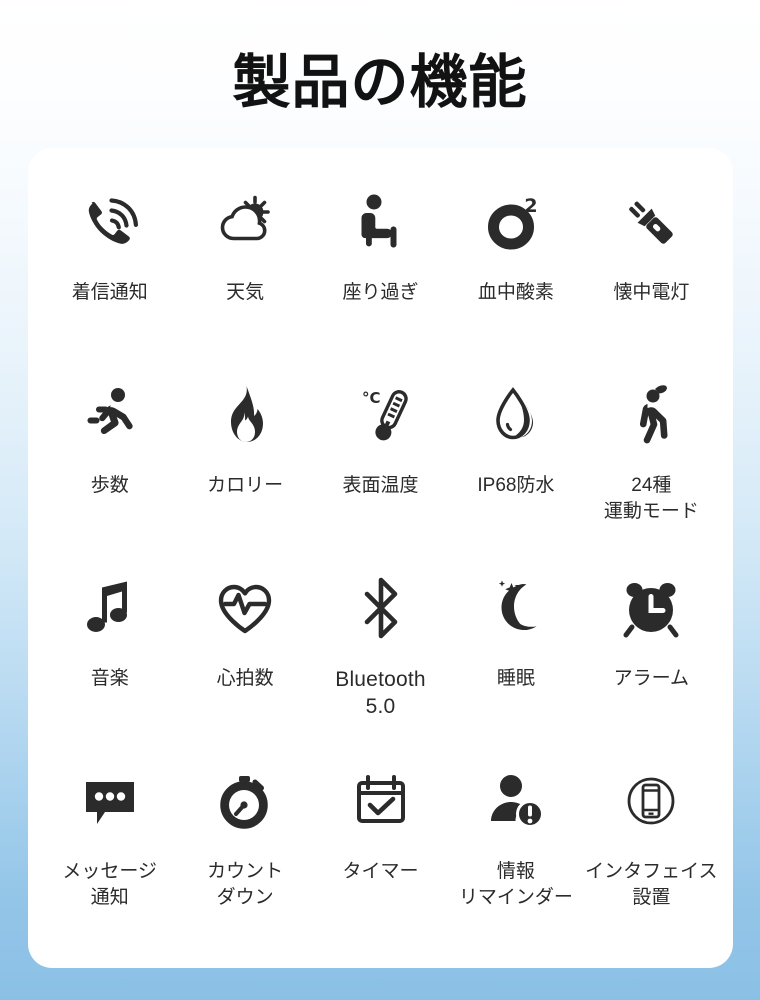 This screenshot has height=1000, width=760. I want to click on feature-cell-weather: 天気, so click(244, 241).